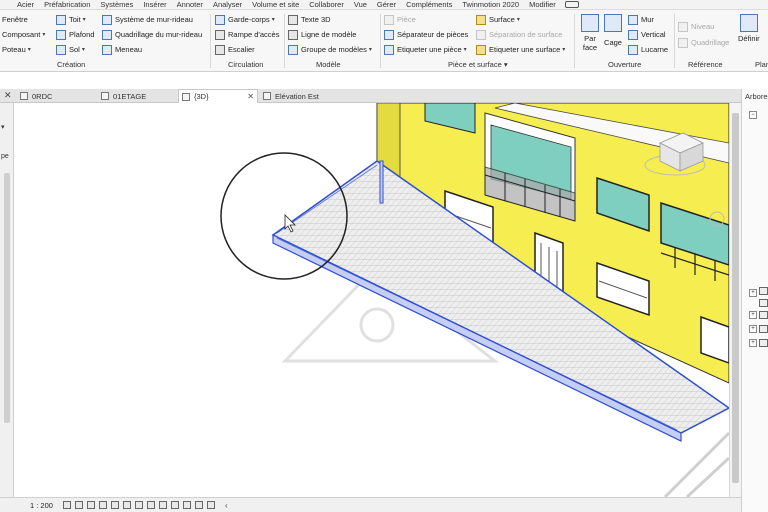 Image resolution: width=768 pixels, height=512 pixels. What do you see at coordinates (425, 49) in the screenshot?
I see `tag-room-button: Etiqueter une pièce ▾` at bounding box center [425, 49].